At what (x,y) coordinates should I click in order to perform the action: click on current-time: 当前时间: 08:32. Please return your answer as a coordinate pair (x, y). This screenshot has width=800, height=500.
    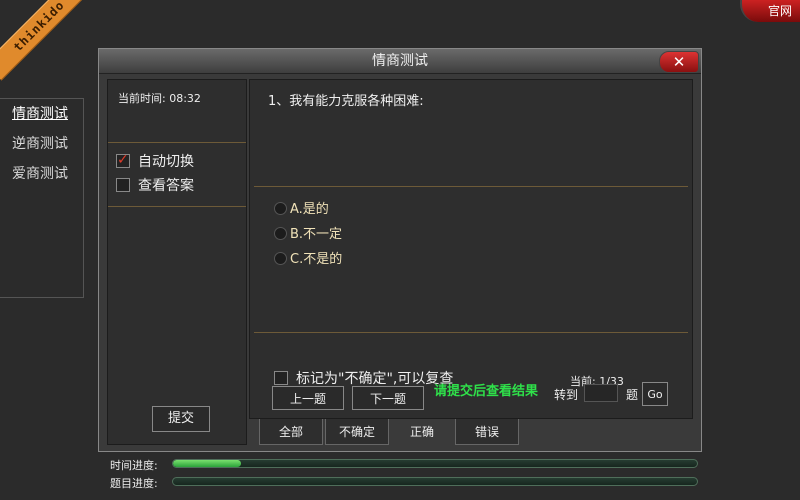
    Looking at the image, I should click on (159, 98).